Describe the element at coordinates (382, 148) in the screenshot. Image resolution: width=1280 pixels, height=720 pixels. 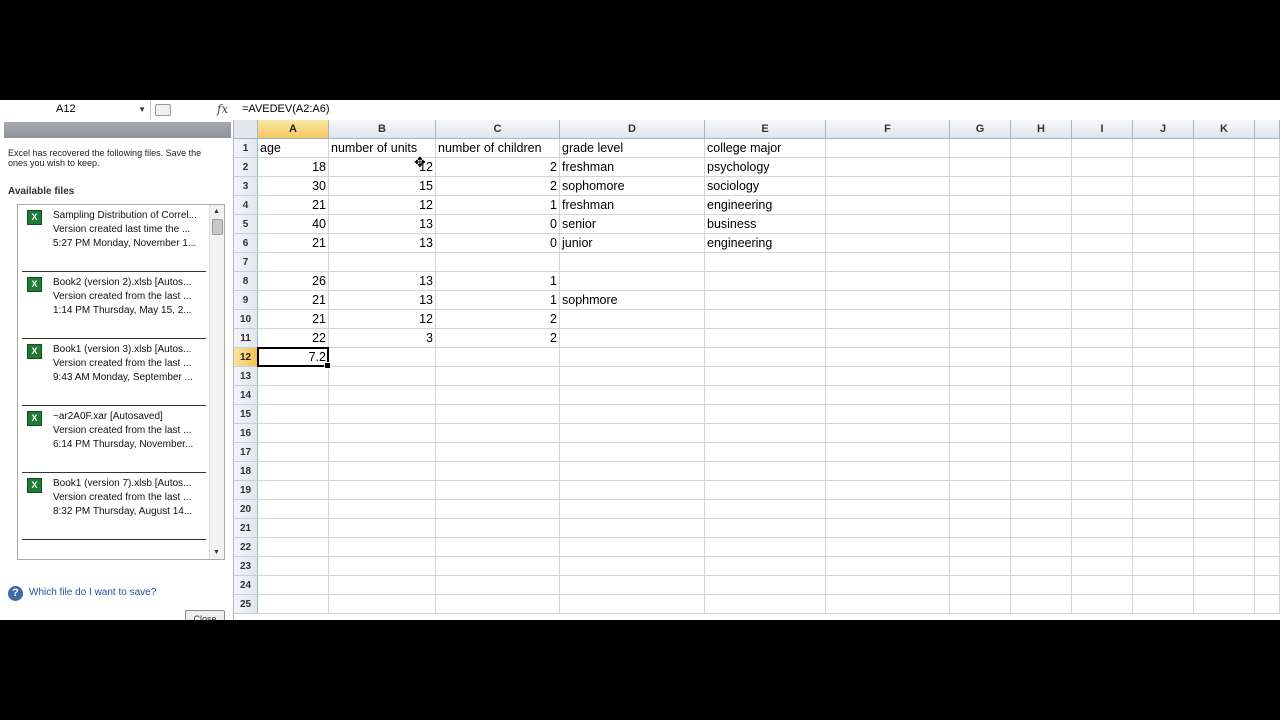
I see `cell-b1: number of units` at that location.